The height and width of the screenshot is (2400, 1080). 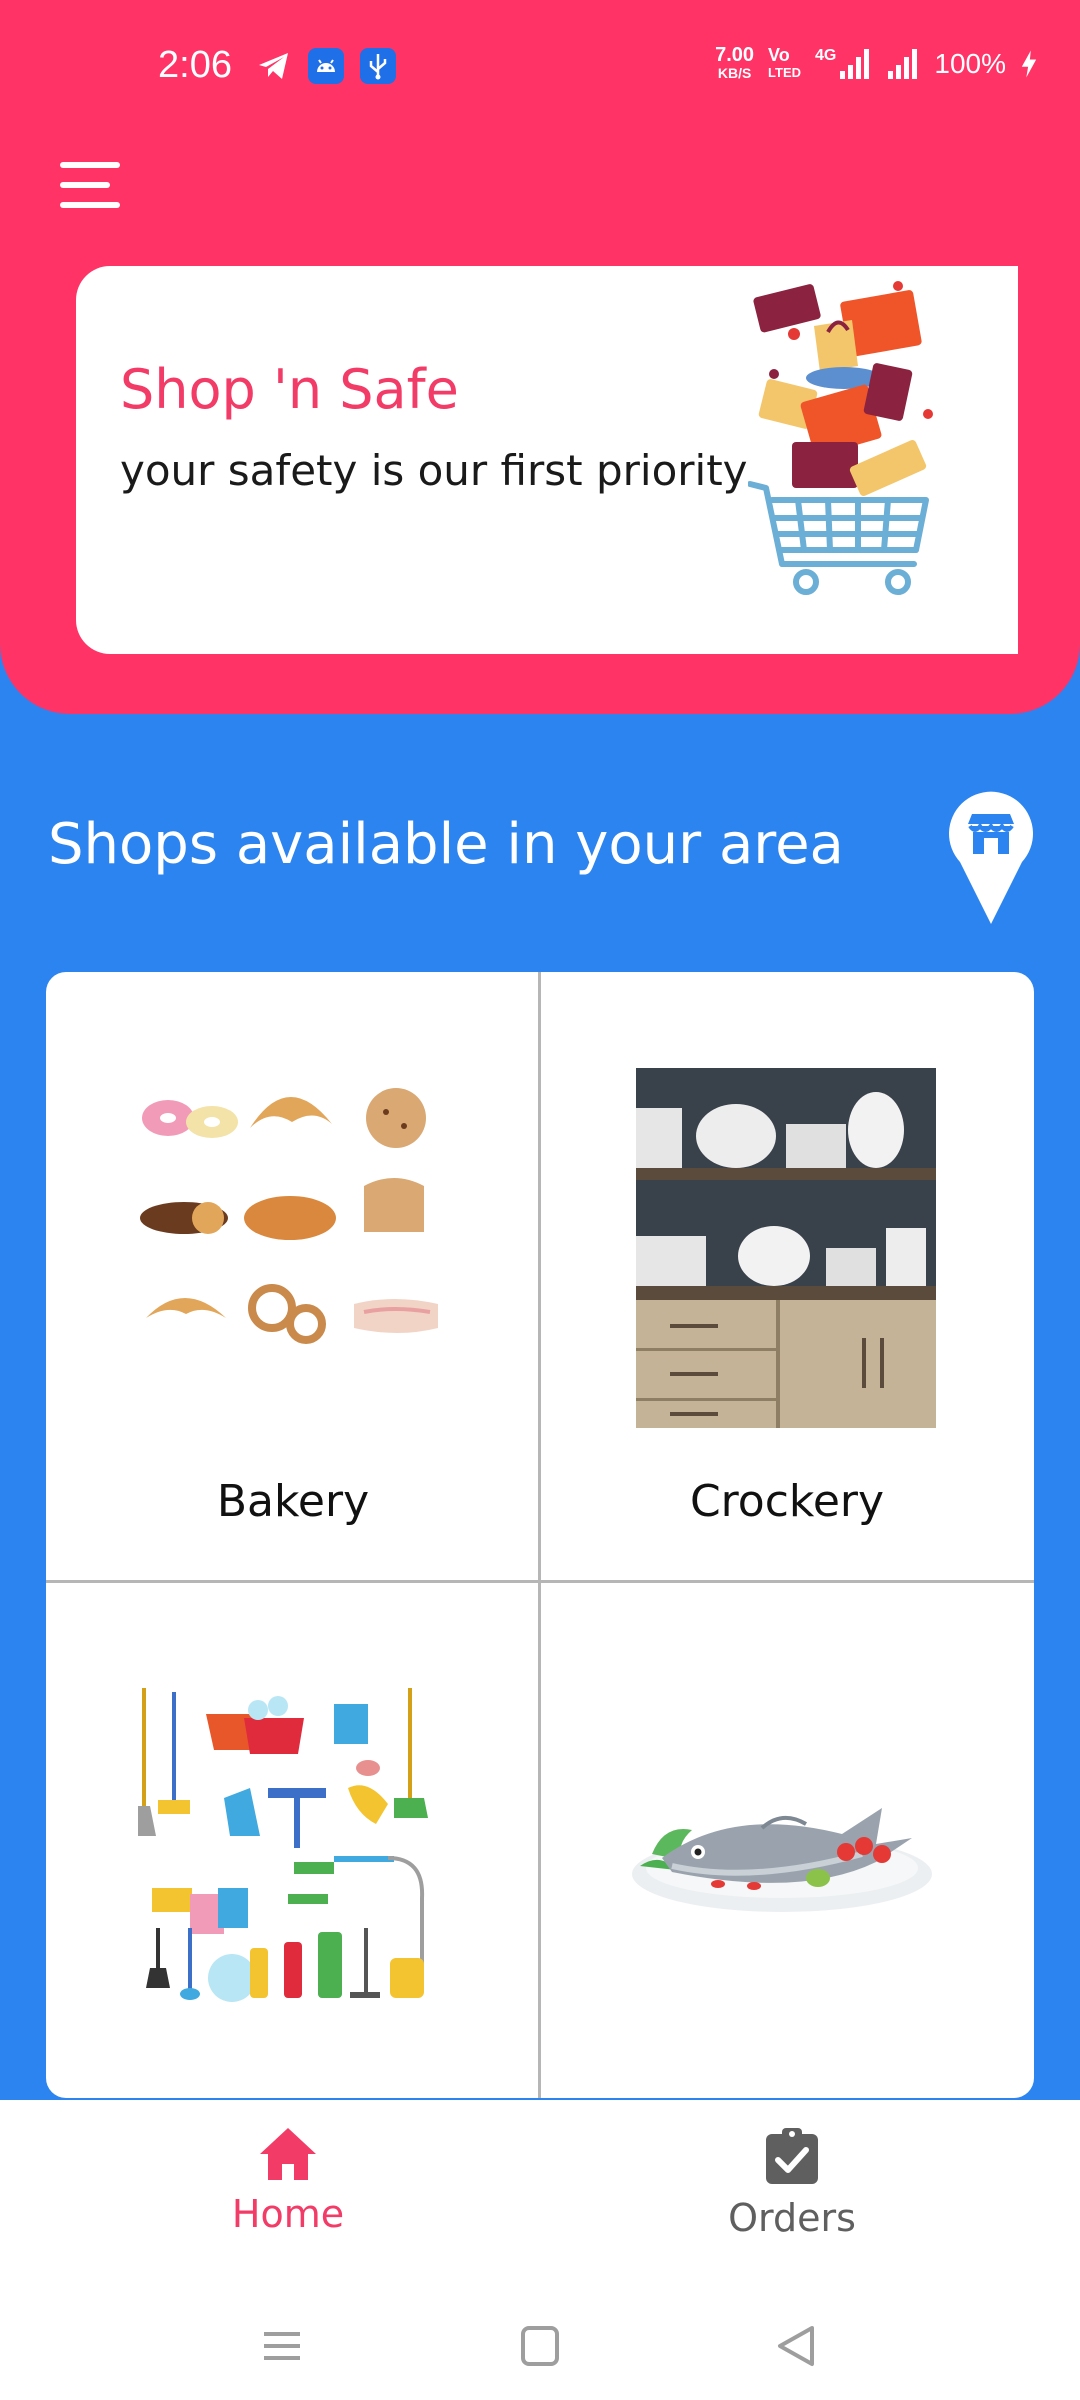 What do you see at coordinates (90, 186) in the screenshot?
I see `menu-icon` at bounding box center [90, 186].